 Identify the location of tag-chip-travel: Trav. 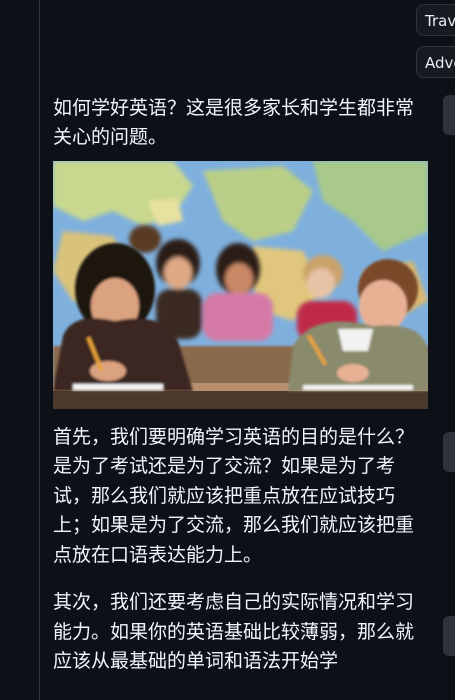
(435, 20).